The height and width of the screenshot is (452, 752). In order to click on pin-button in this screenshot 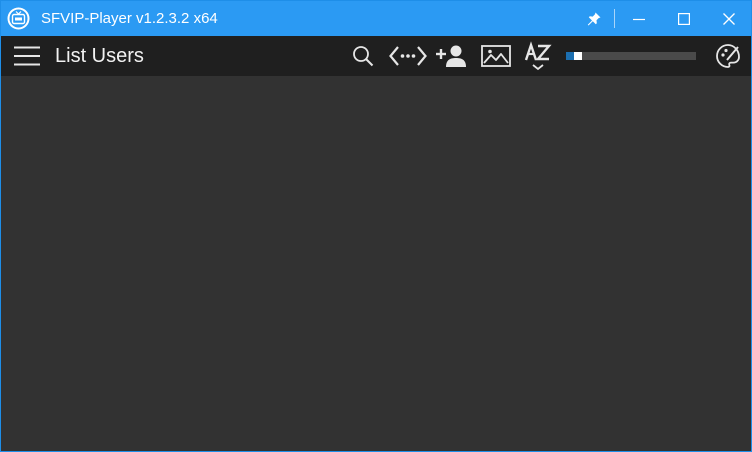, I will do `click(594, 18)`.